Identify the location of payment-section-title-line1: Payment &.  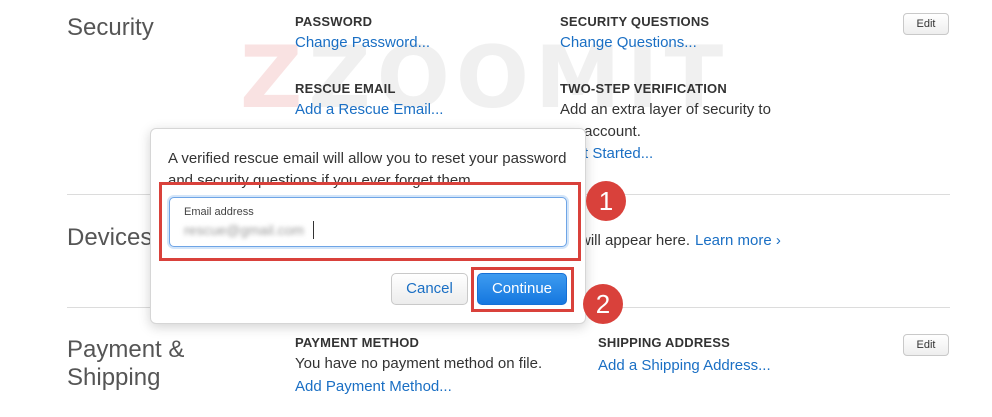
(126, 349).